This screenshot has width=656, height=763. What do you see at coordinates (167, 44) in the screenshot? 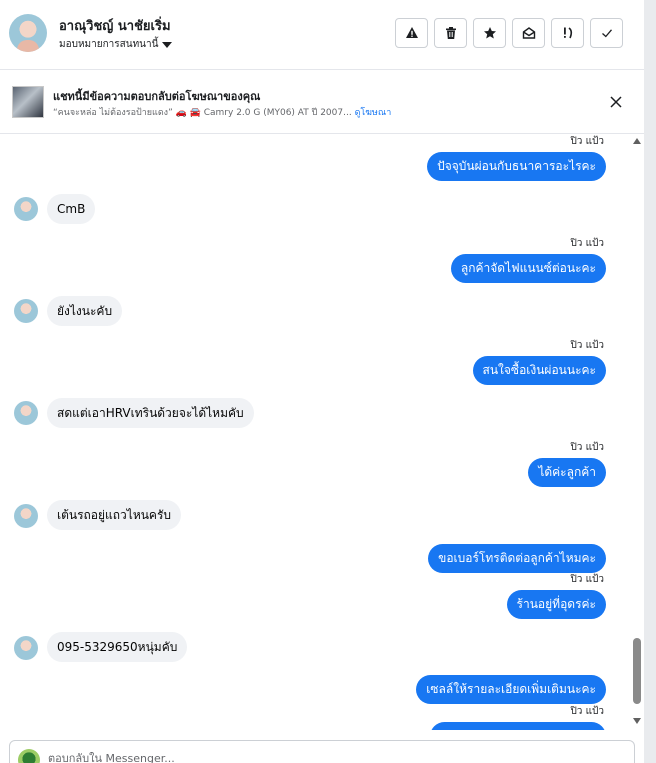
I see `chevron-down-icon` at bounding box center [167, 44].